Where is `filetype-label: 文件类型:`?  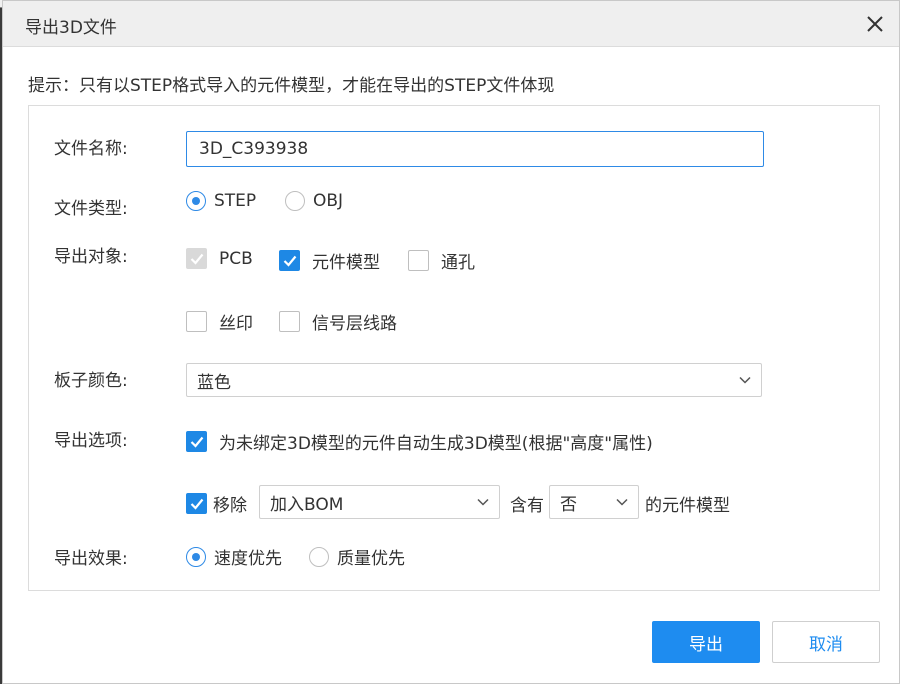 filetype-label: 文件类型: is located at coordinates (91, 209).